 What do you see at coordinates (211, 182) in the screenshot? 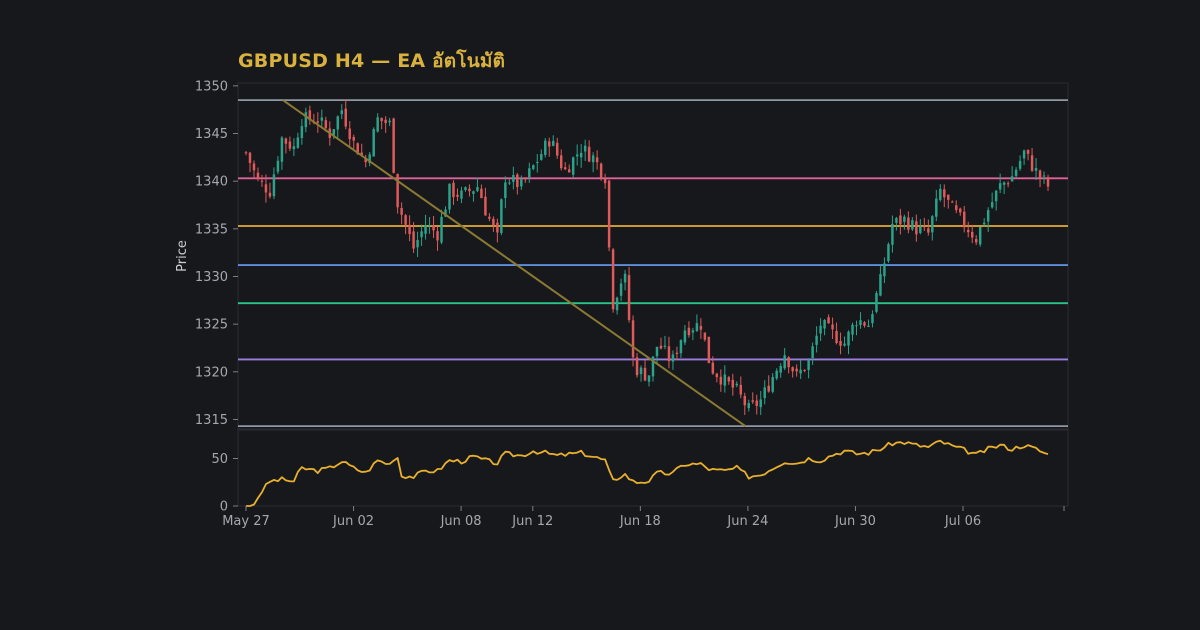
I see `price-tick-label: 1340` at bounding box center [211, 182].